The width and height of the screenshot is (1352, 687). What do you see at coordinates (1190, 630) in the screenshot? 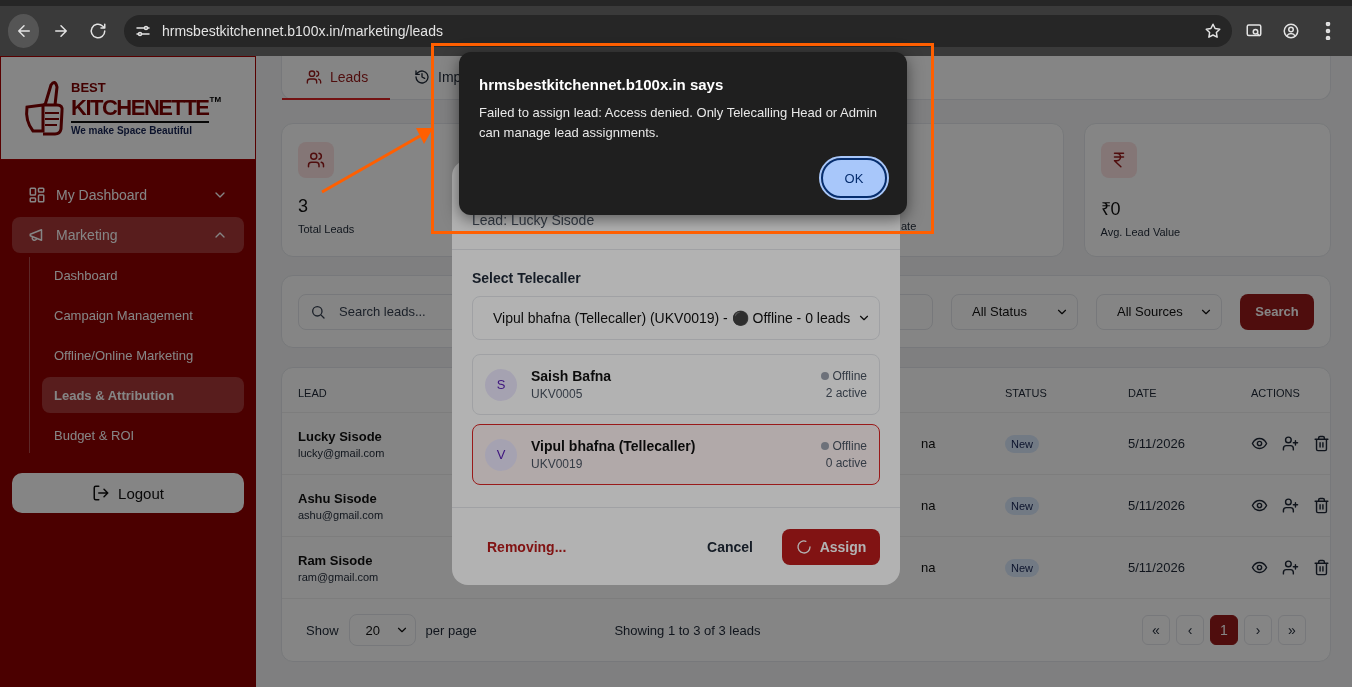
I see `page-button: ‹` at bounding box center [1190, 630].